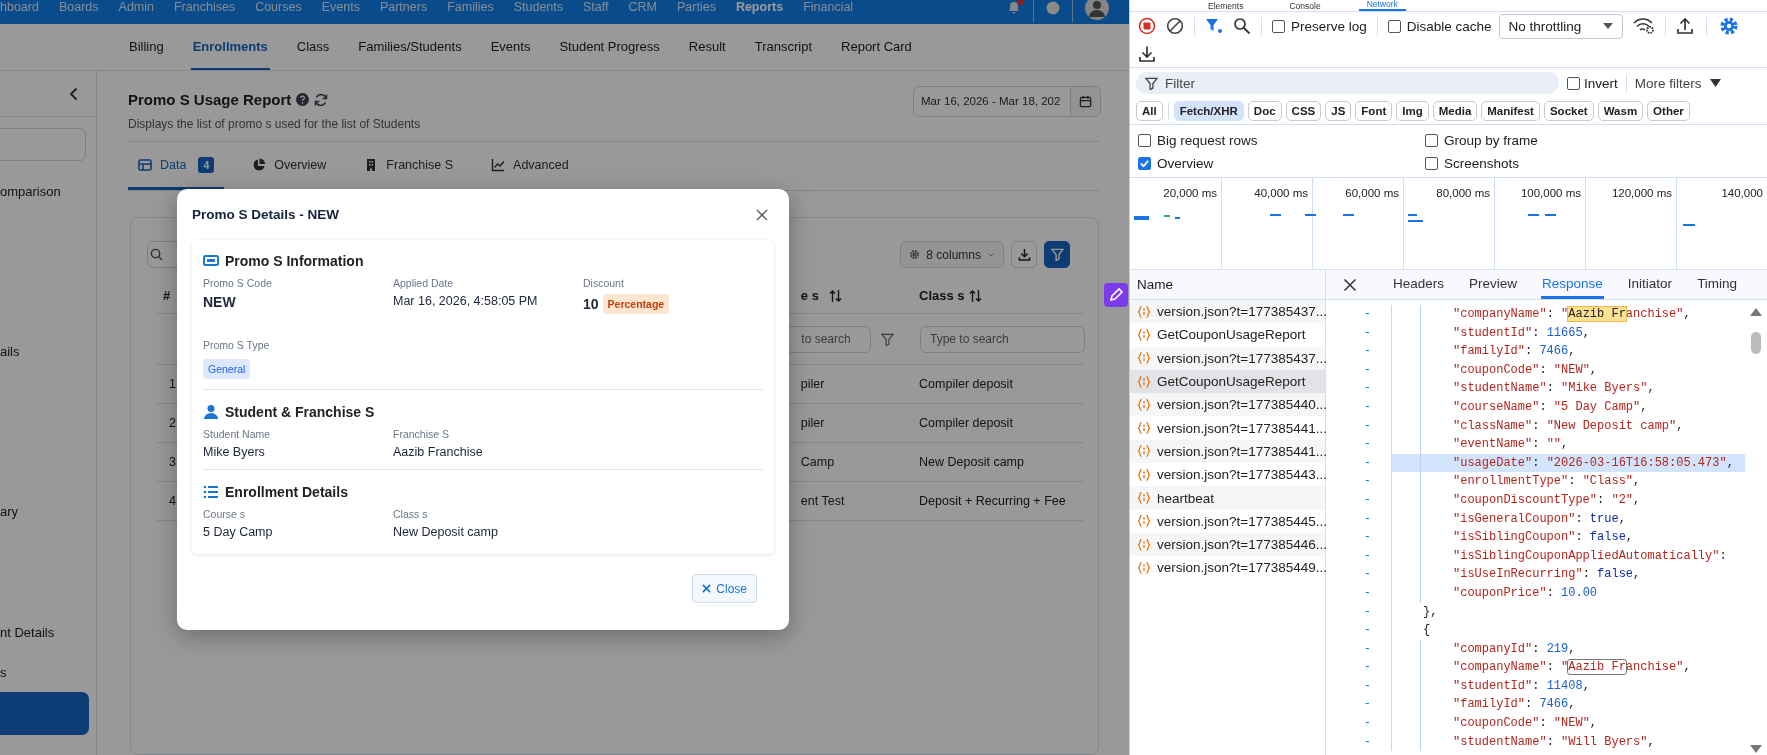  What do you see at coordinates (1175, 26) in the screenshot?
I see `clear-icon` at bounding box center [1175, 26].